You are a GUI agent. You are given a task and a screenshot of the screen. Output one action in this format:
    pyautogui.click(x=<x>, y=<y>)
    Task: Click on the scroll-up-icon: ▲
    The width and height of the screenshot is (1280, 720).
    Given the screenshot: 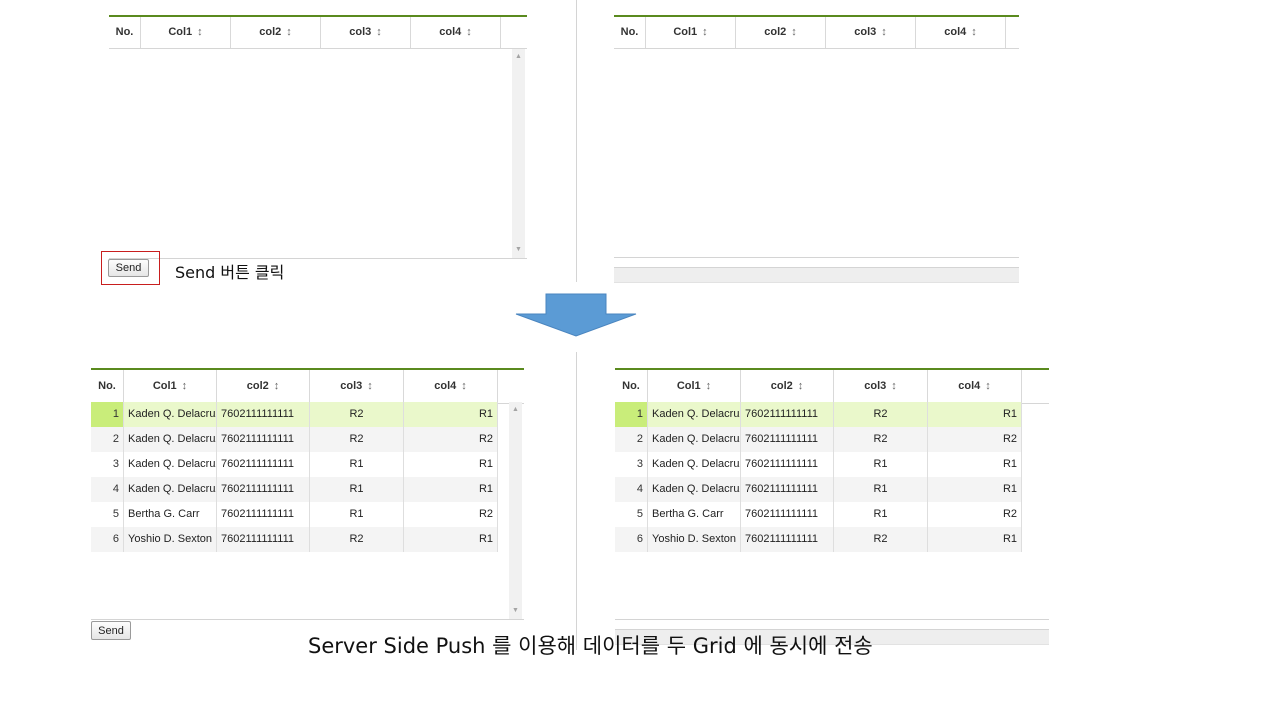 What is the action you would take?
    pyautogui.click(x=515, y=410)
    